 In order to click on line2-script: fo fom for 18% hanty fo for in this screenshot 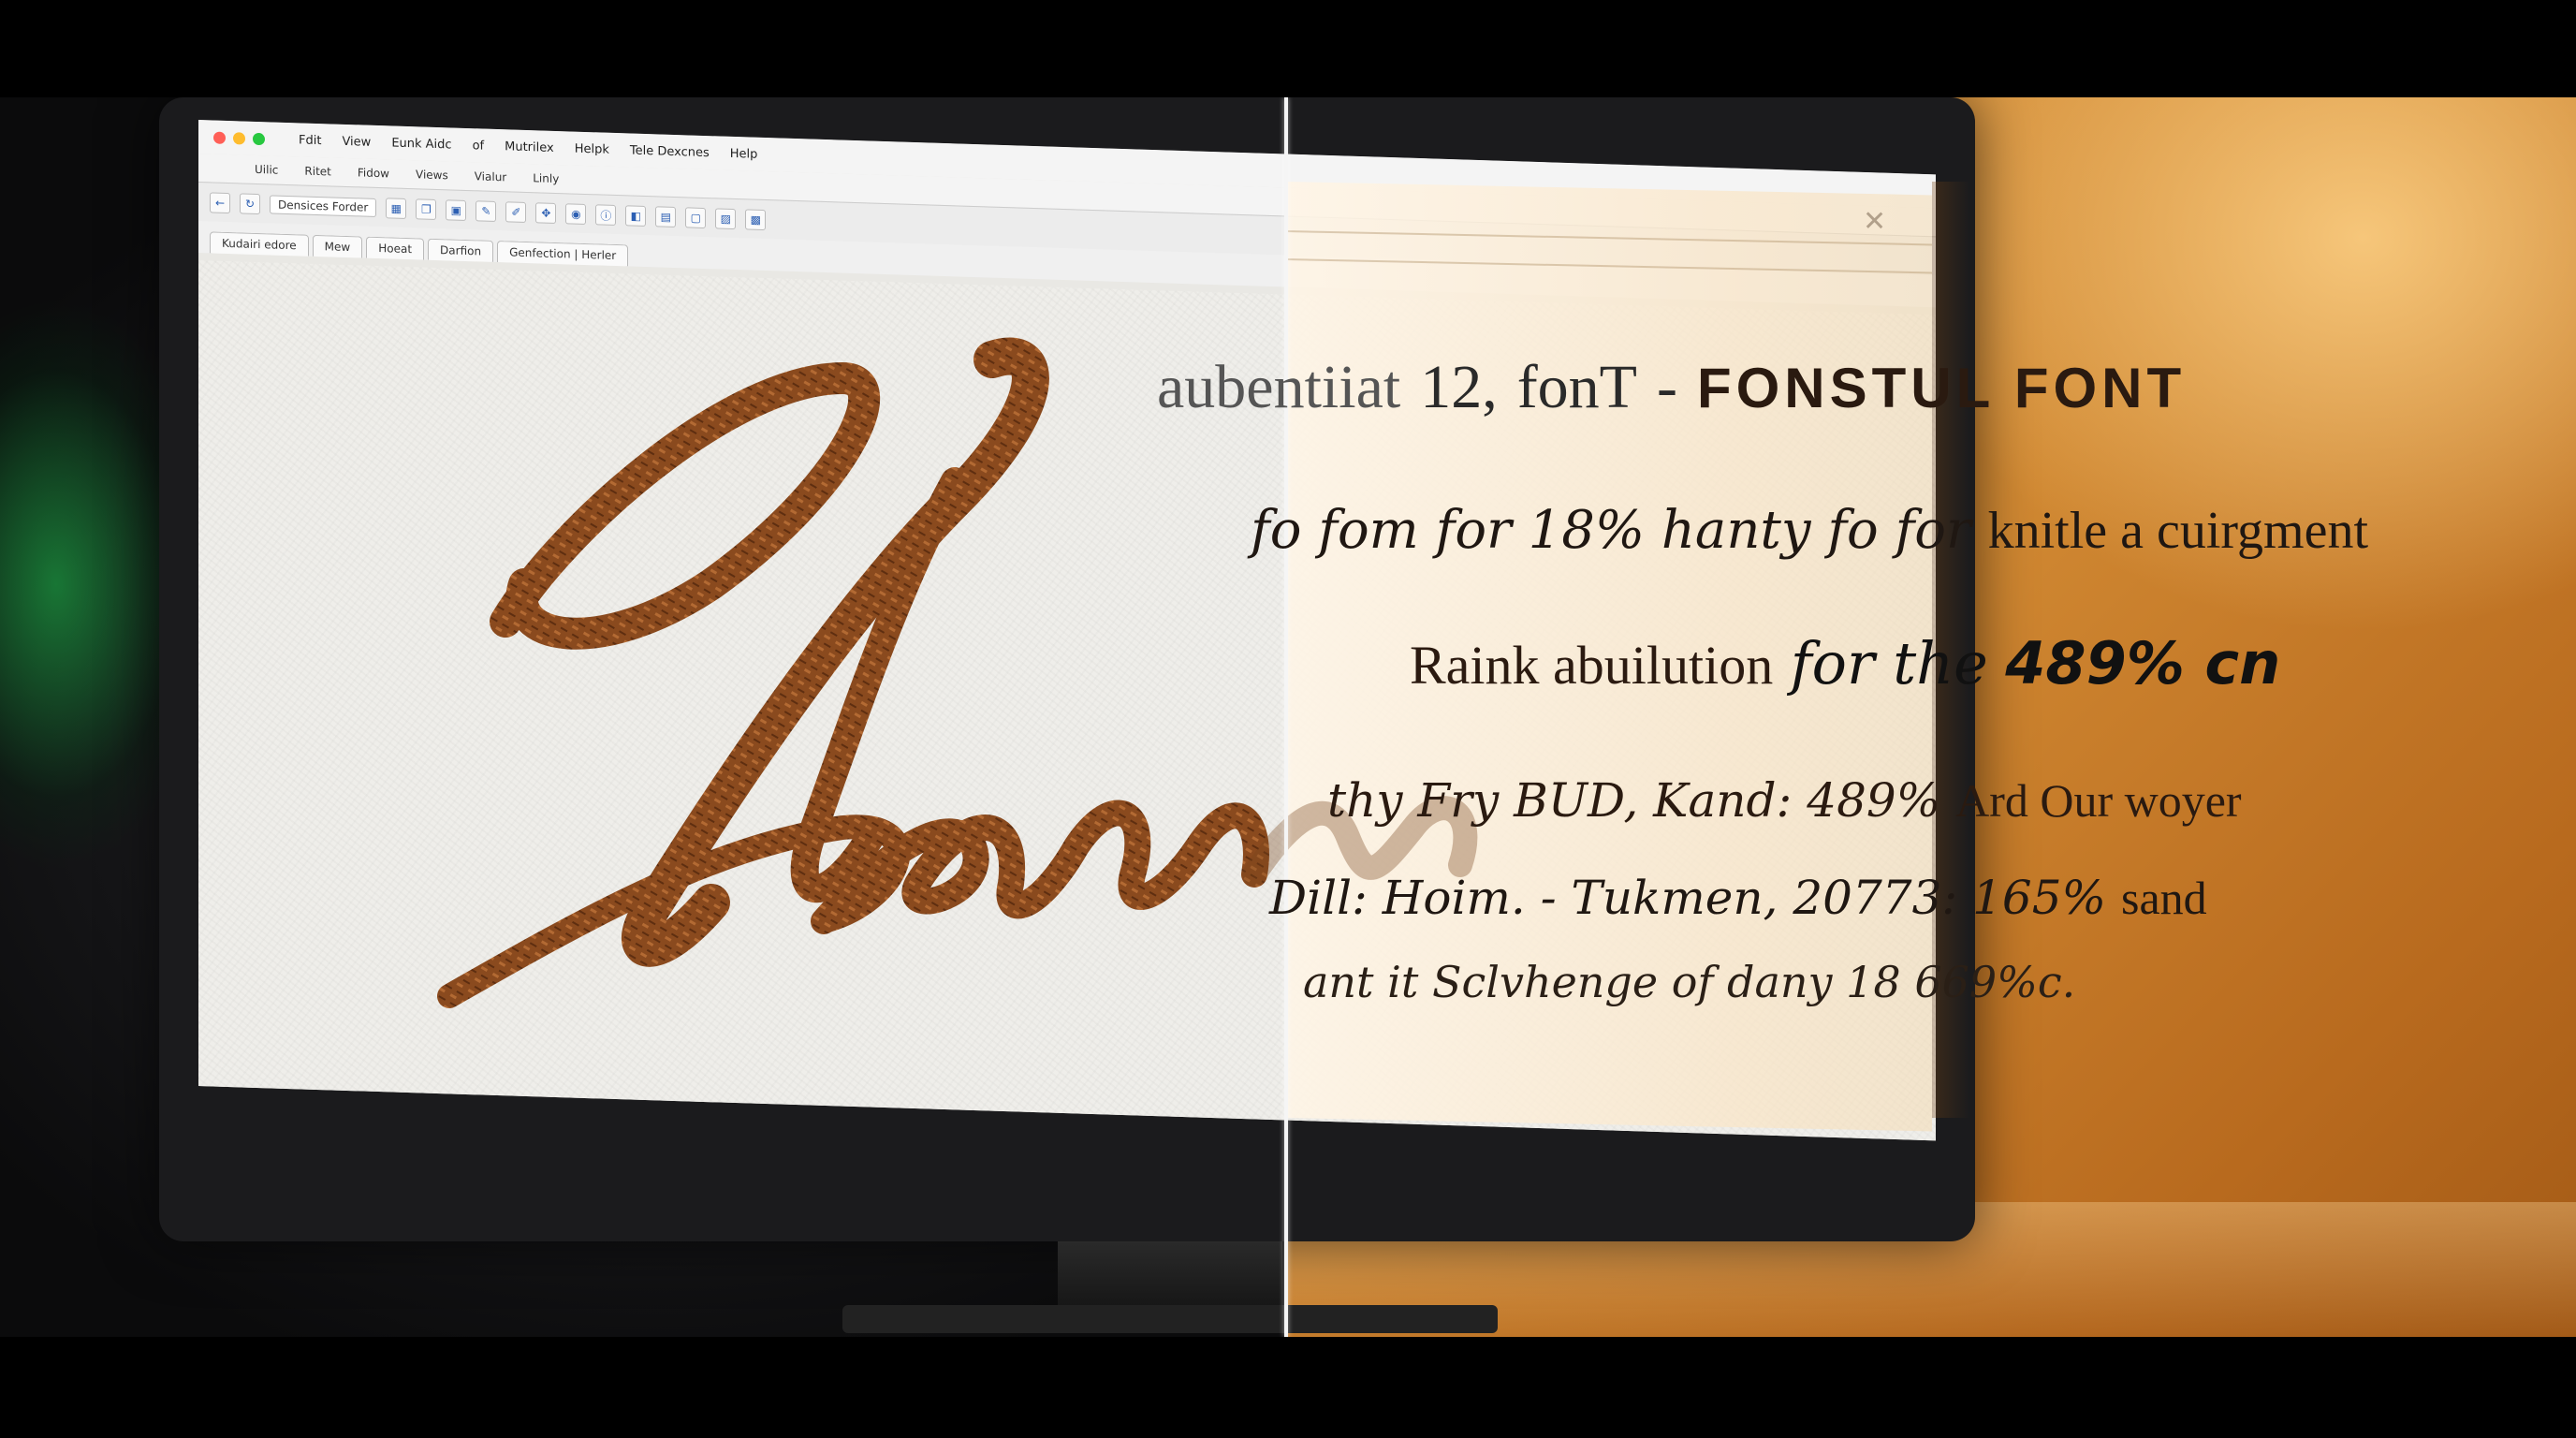, I will do `click(1611, 530)`.